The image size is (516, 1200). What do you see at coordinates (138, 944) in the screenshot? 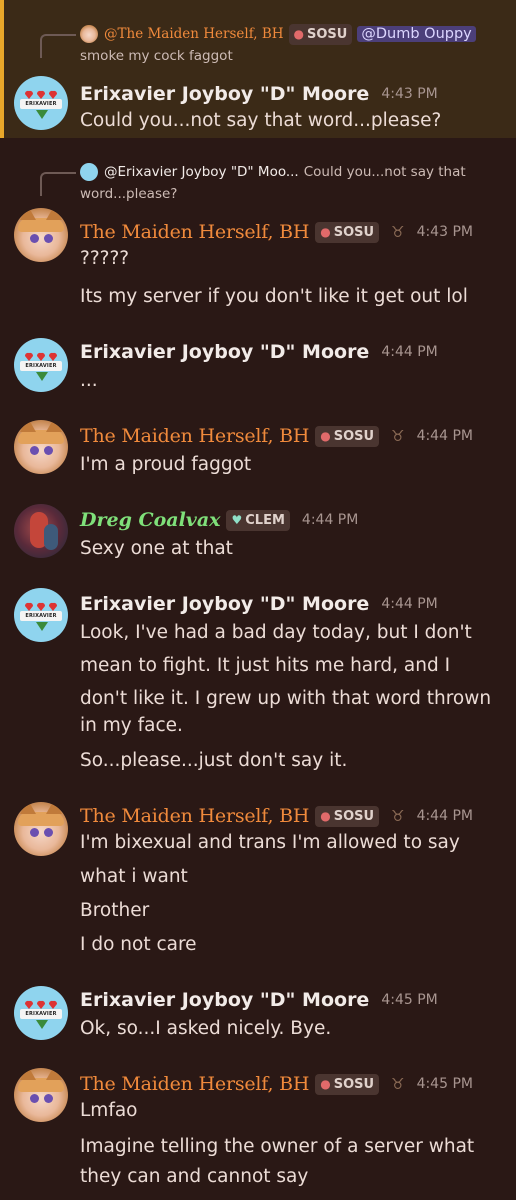
I see `message-text: I do not care` at bounding box center [138, 944].